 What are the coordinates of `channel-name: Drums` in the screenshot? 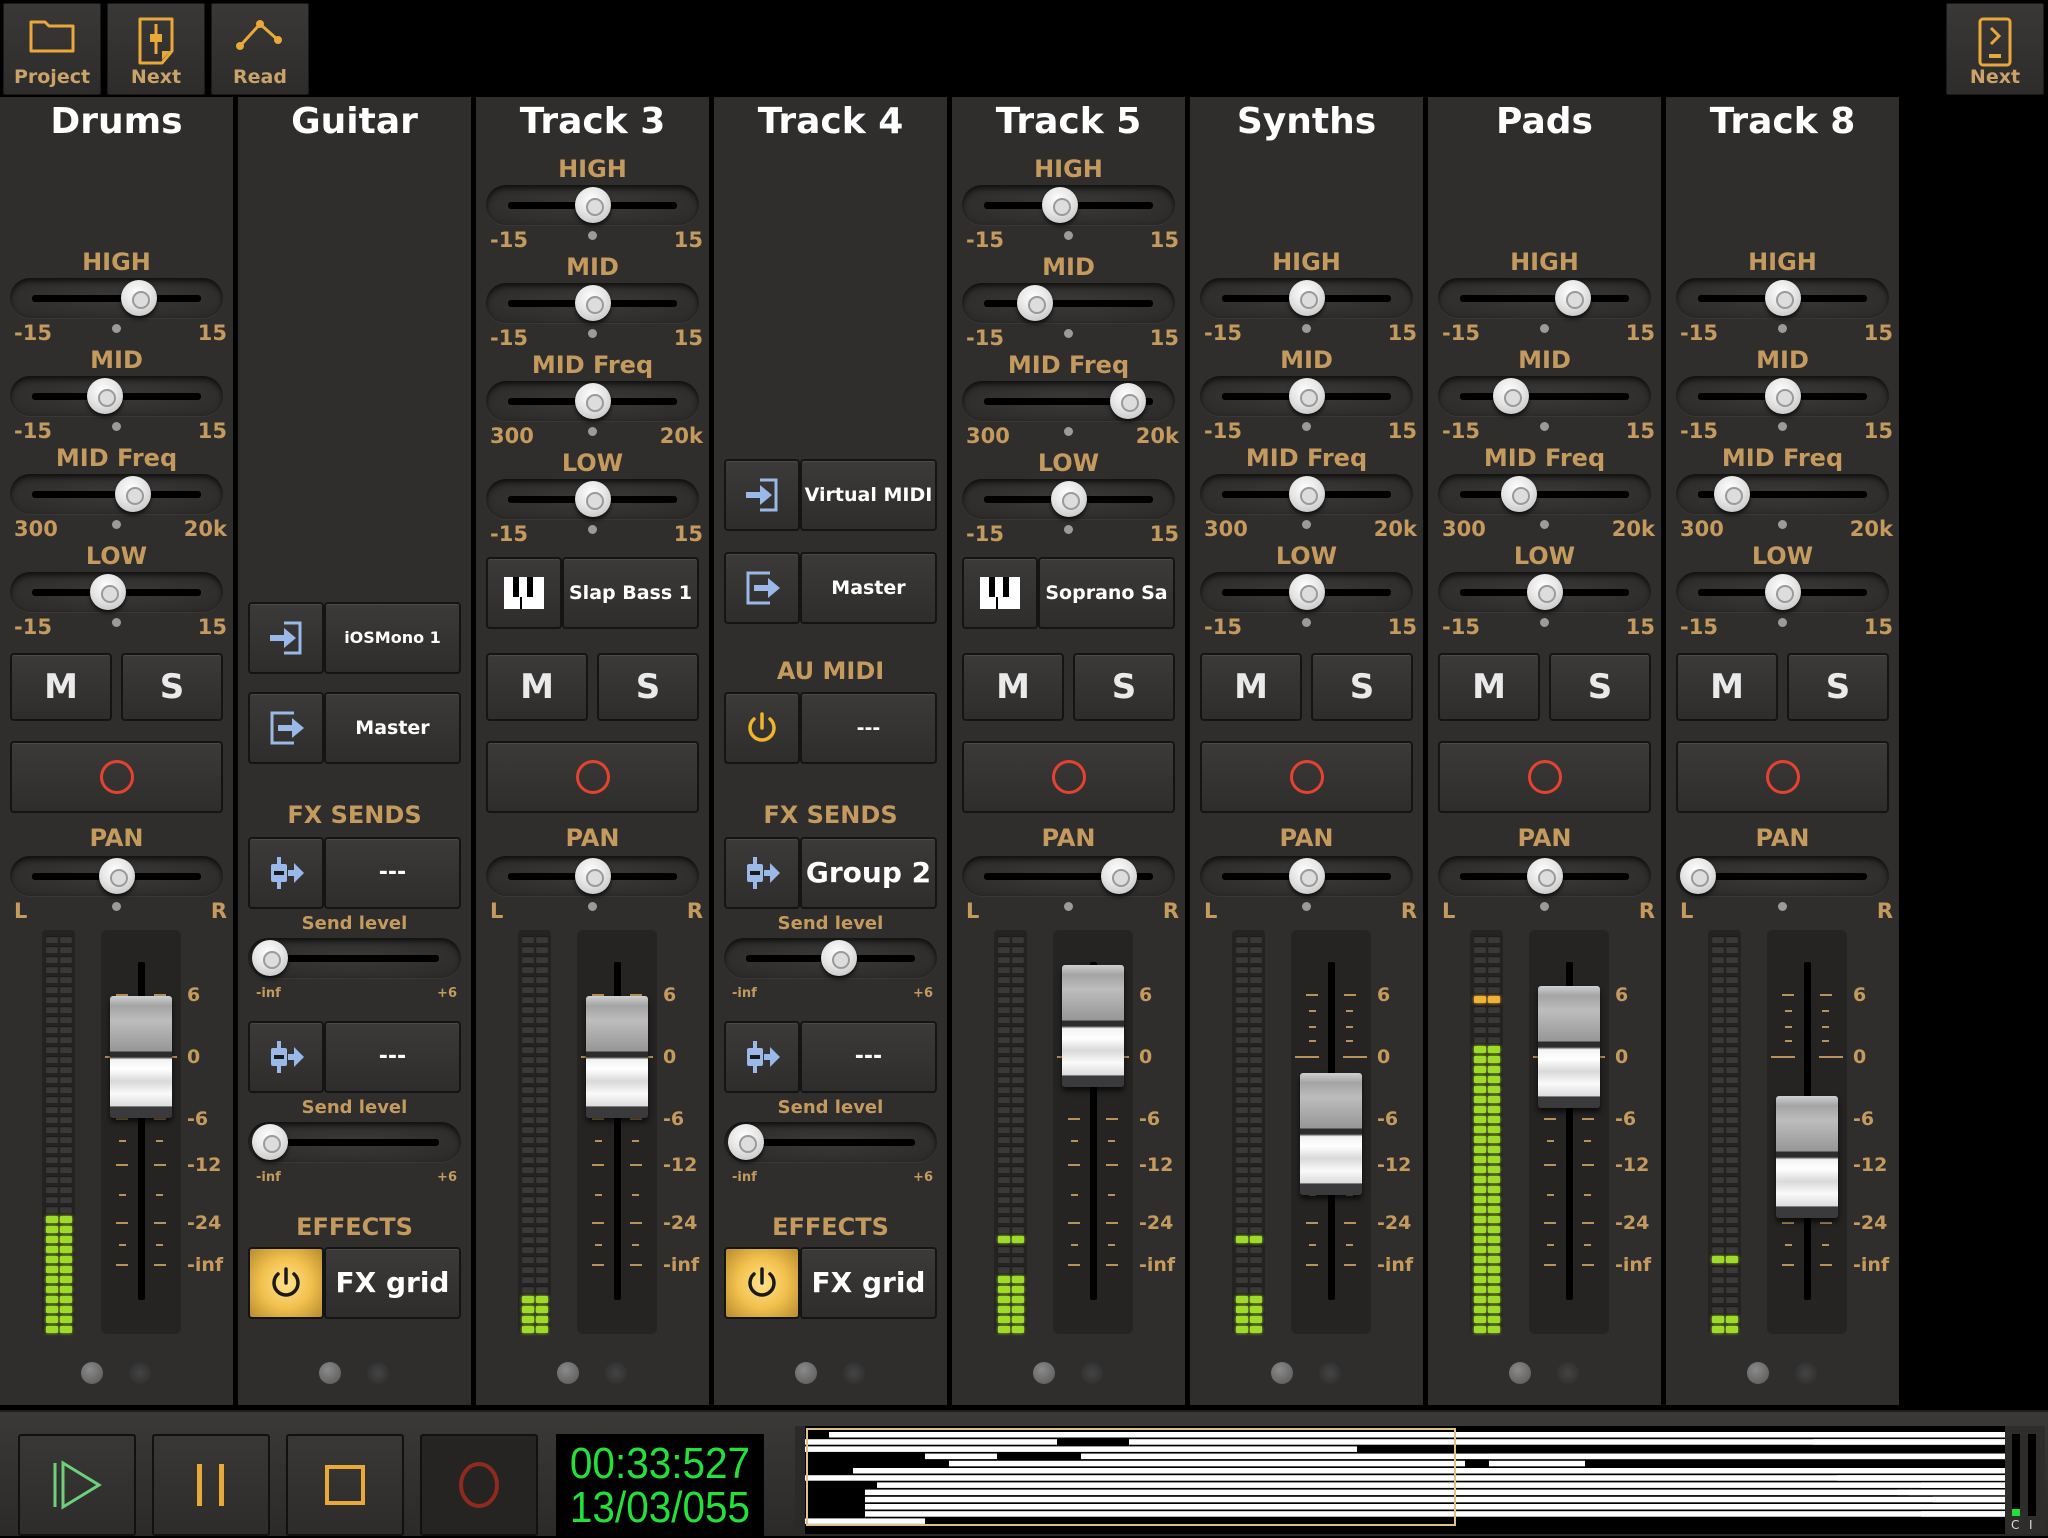 It's located at (116, 121).